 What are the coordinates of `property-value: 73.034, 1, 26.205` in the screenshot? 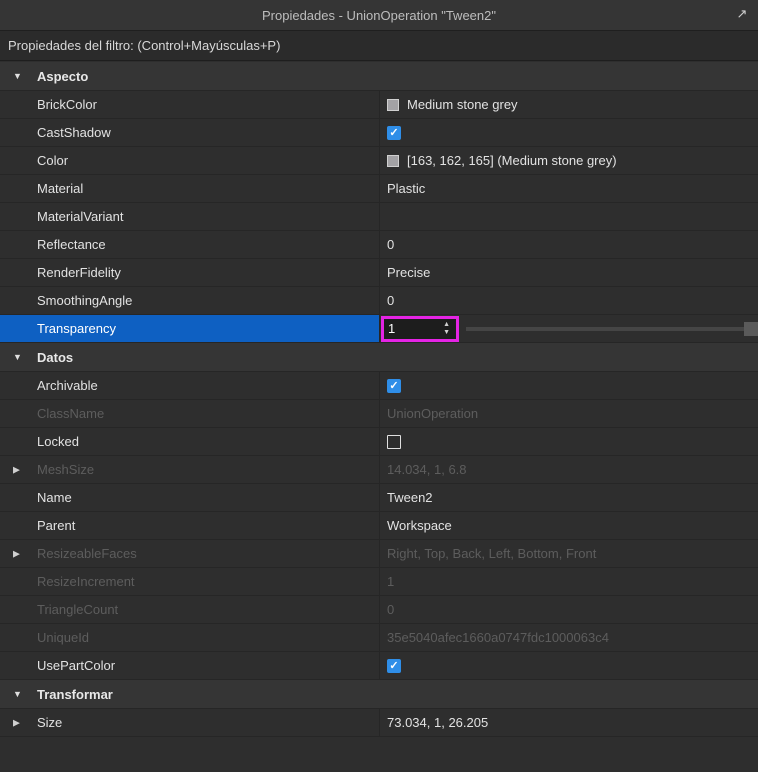 It's located at (569, 722).